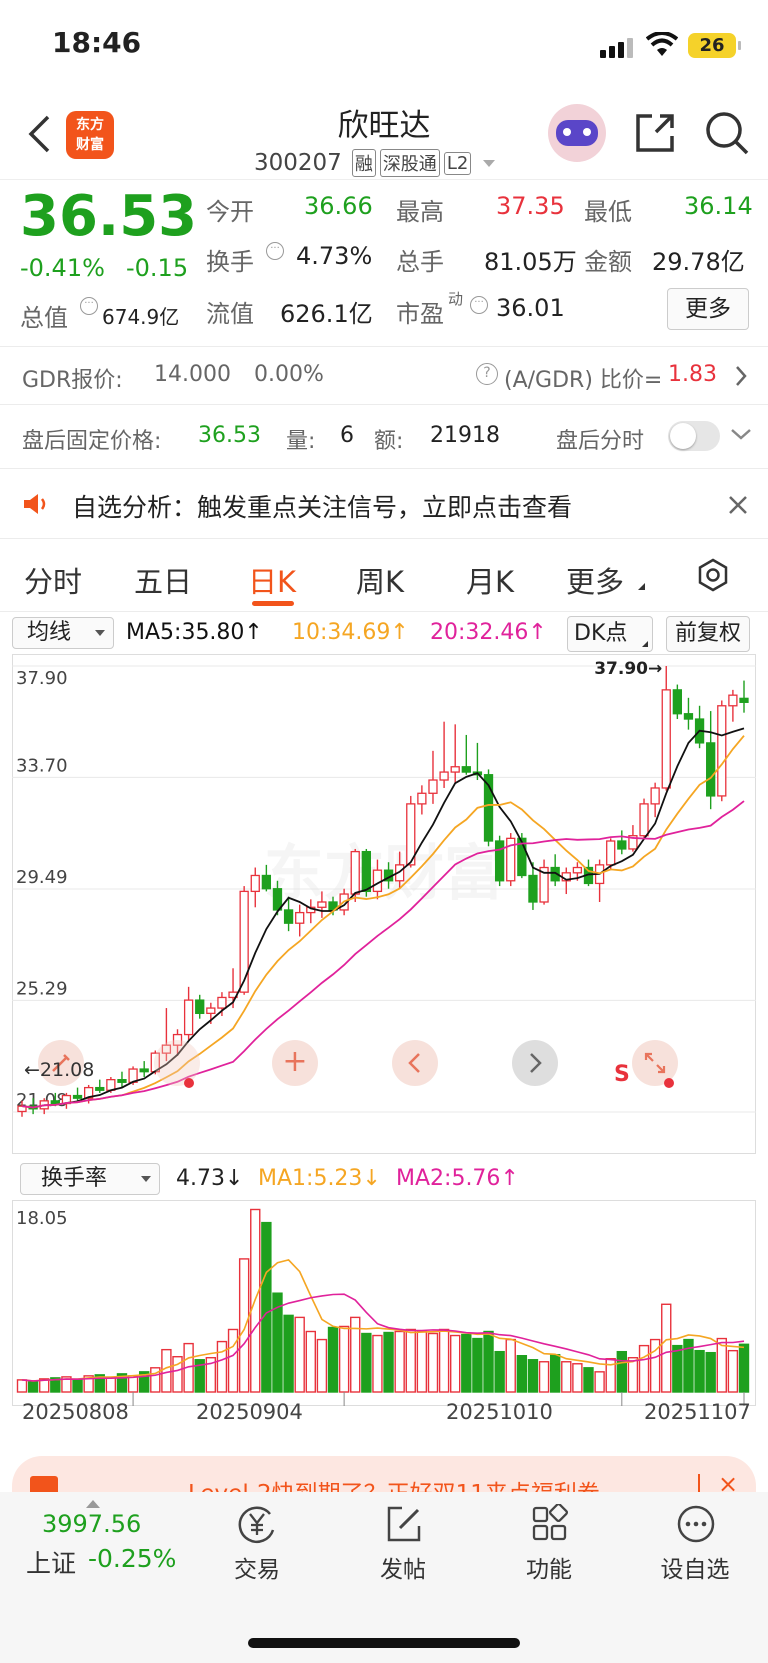 The height and width of the screenshot is (1663, 768). What do you see at coordinates (375, 163) in the screenshot?
I see `stock-subtitle: 300207 融 深股通 L2` at bounding box center [375, 163].